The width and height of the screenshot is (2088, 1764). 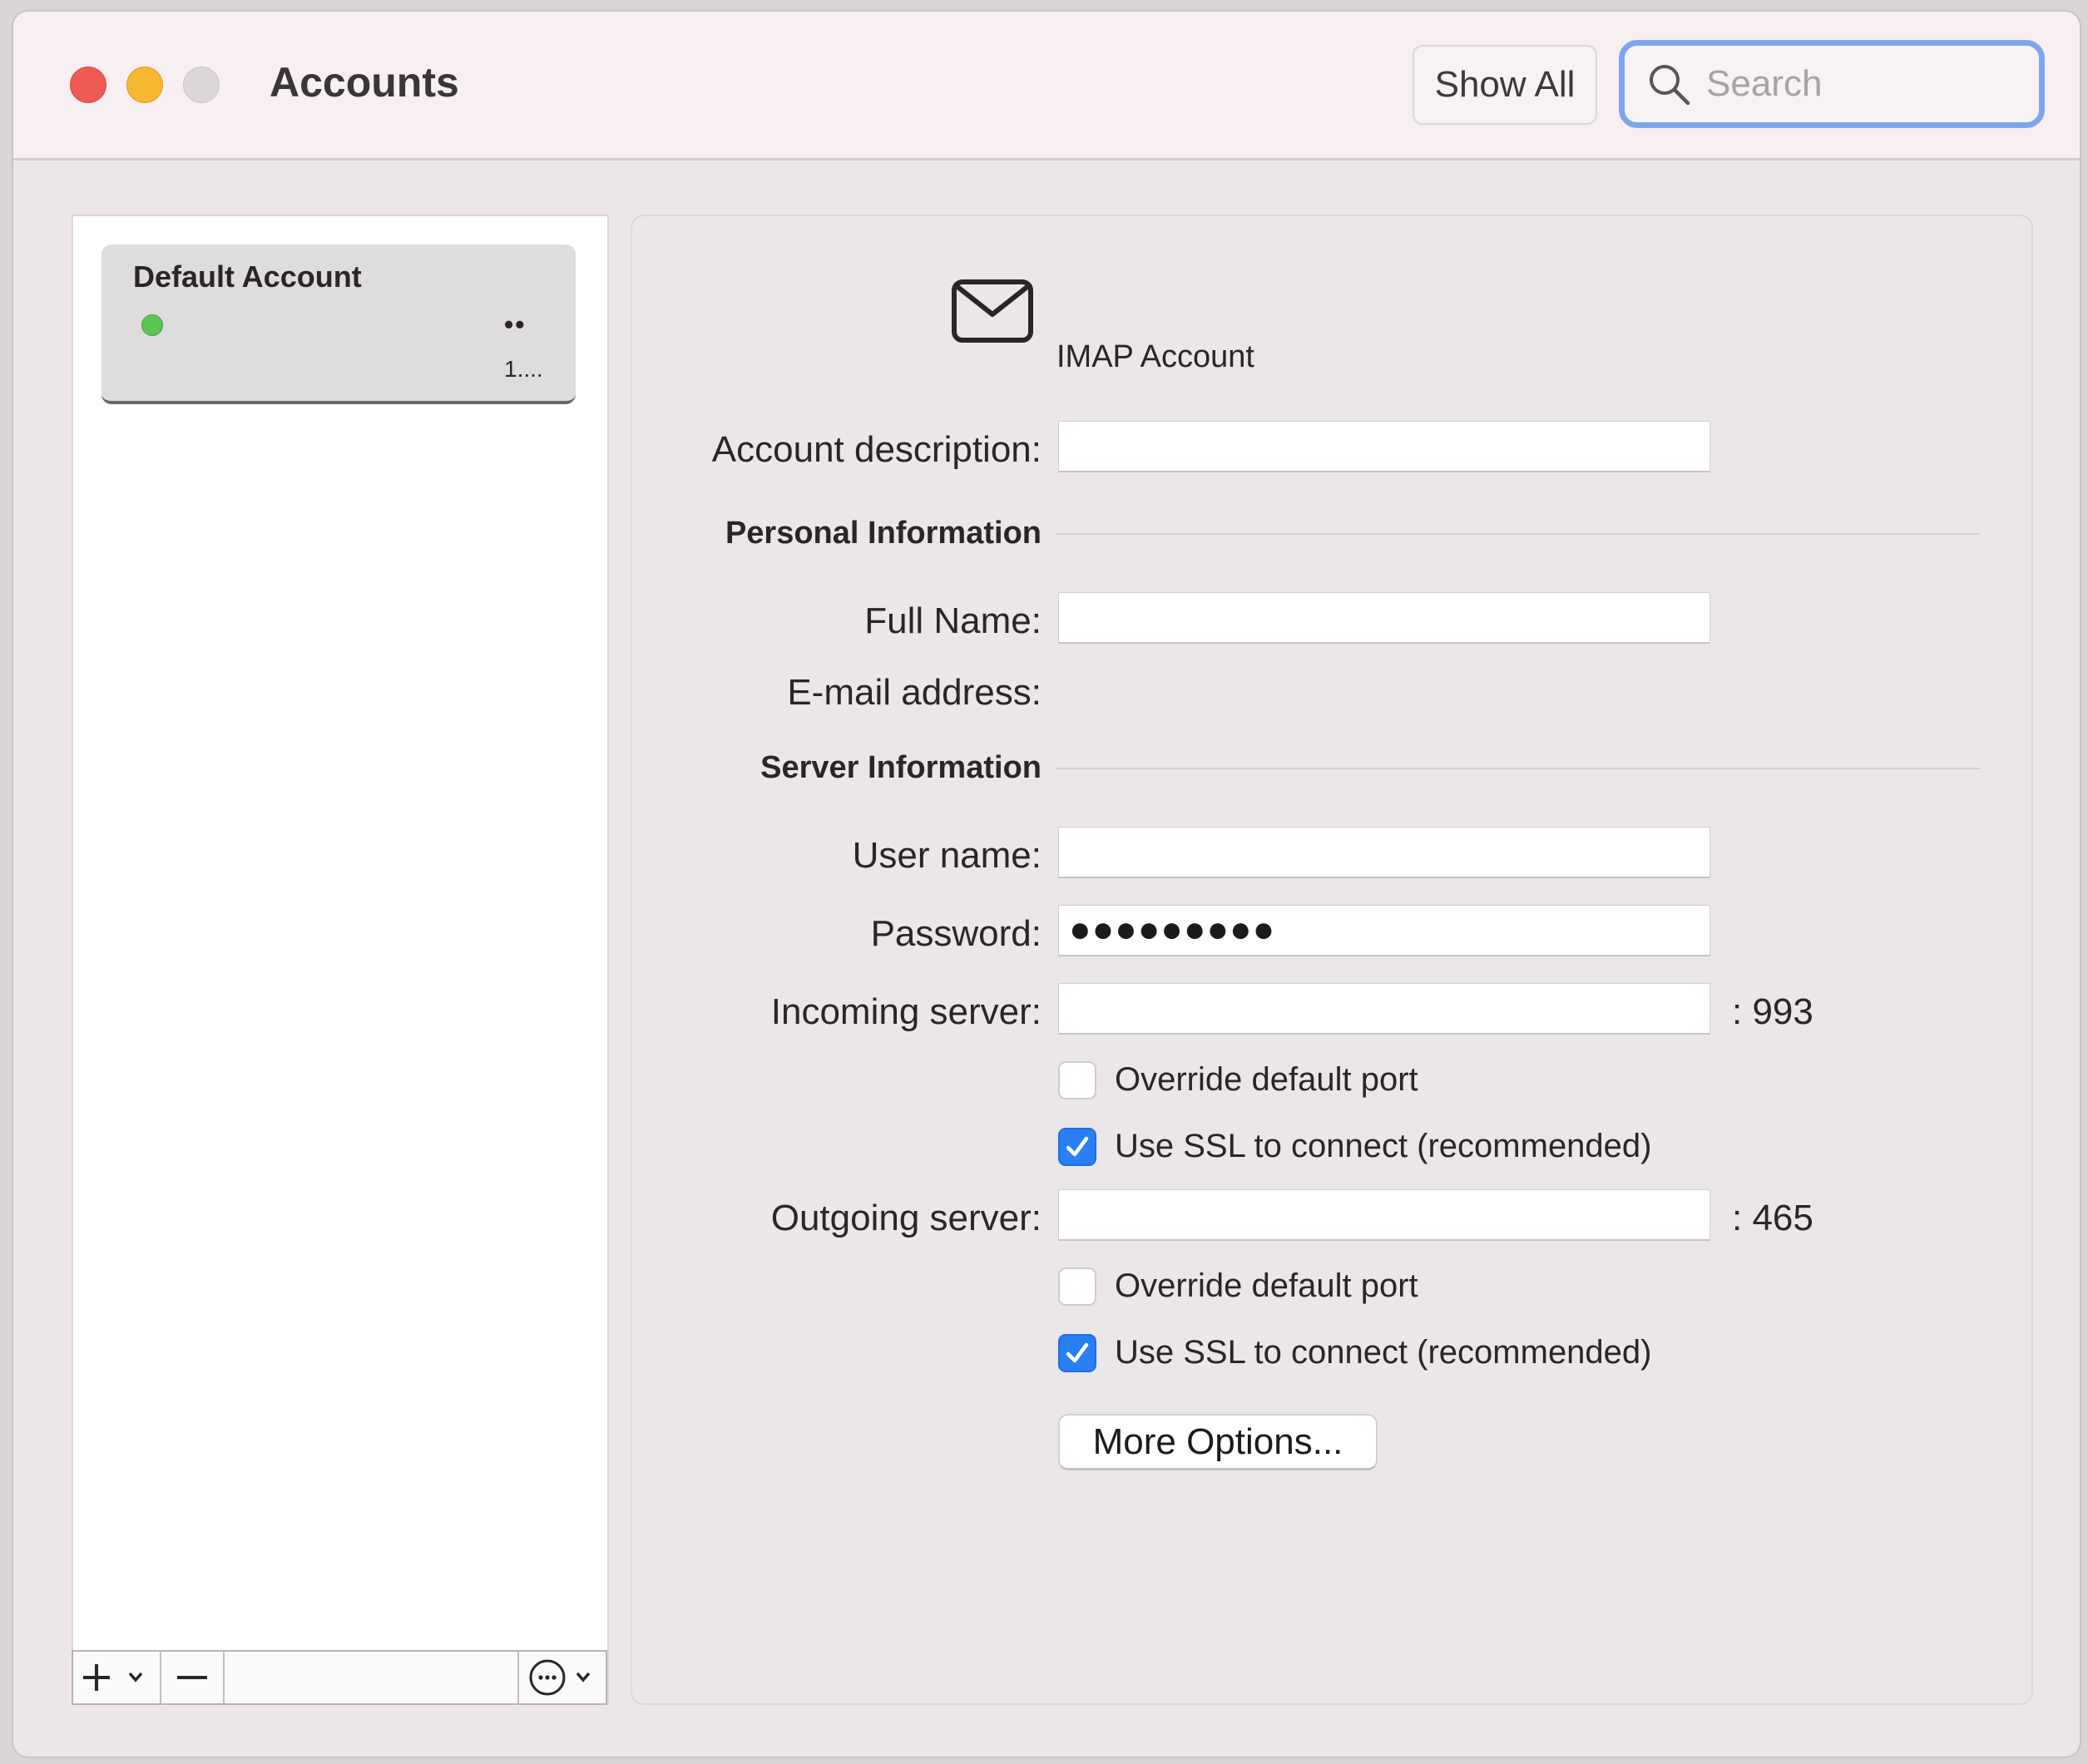 What do you see at coordinates (1155, 356) in the screenshot?
I see `account-type-label: IMAP Account` at bounding box center [1155, 356].